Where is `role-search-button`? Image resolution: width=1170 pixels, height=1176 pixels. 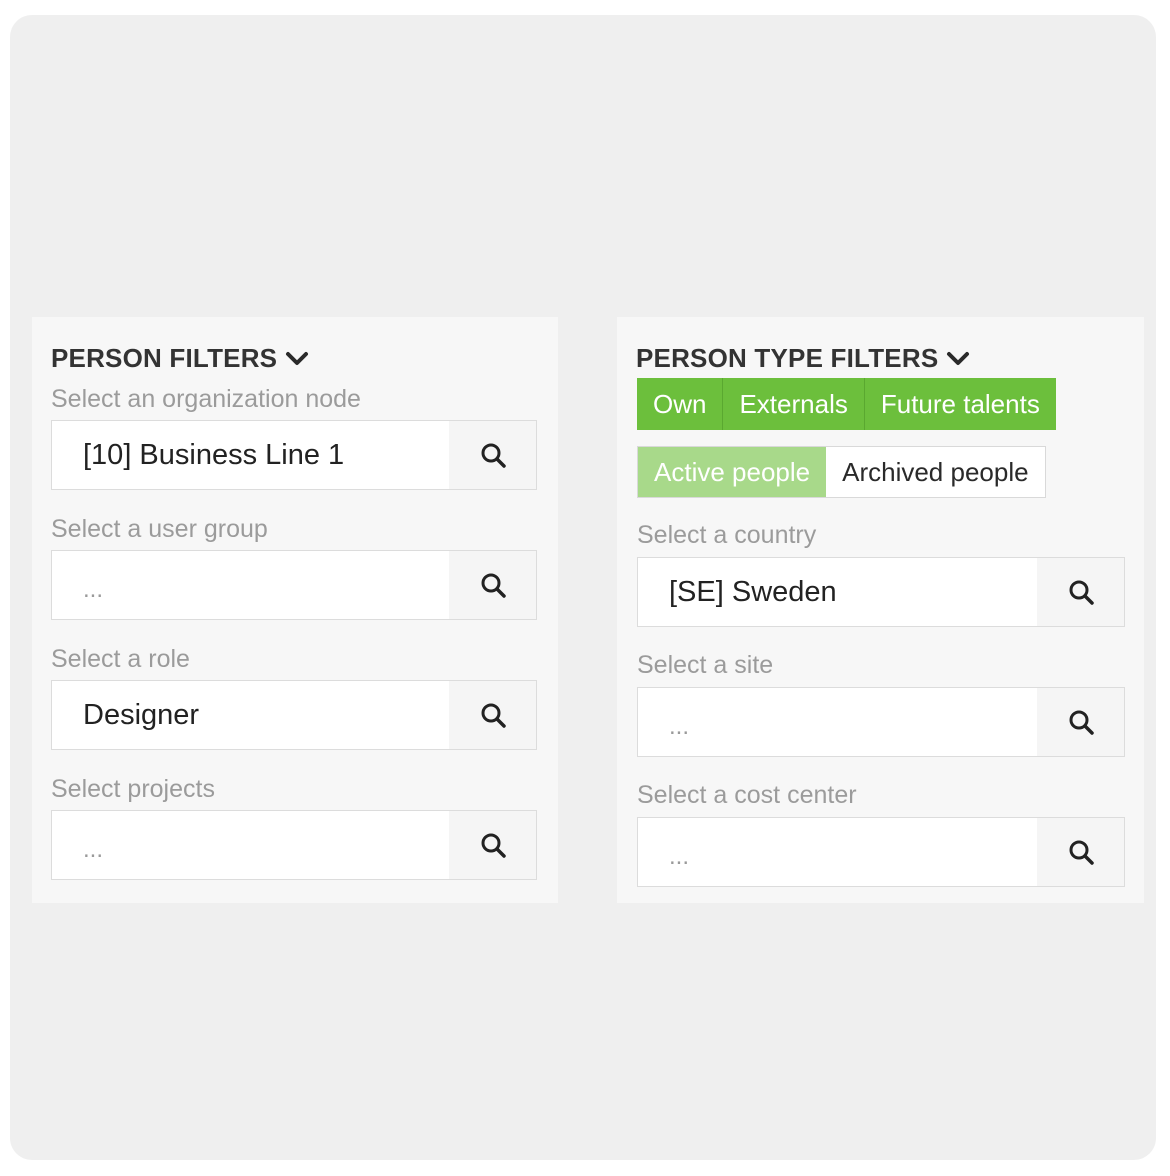 role-search-button is located at coordinates (492, 715).